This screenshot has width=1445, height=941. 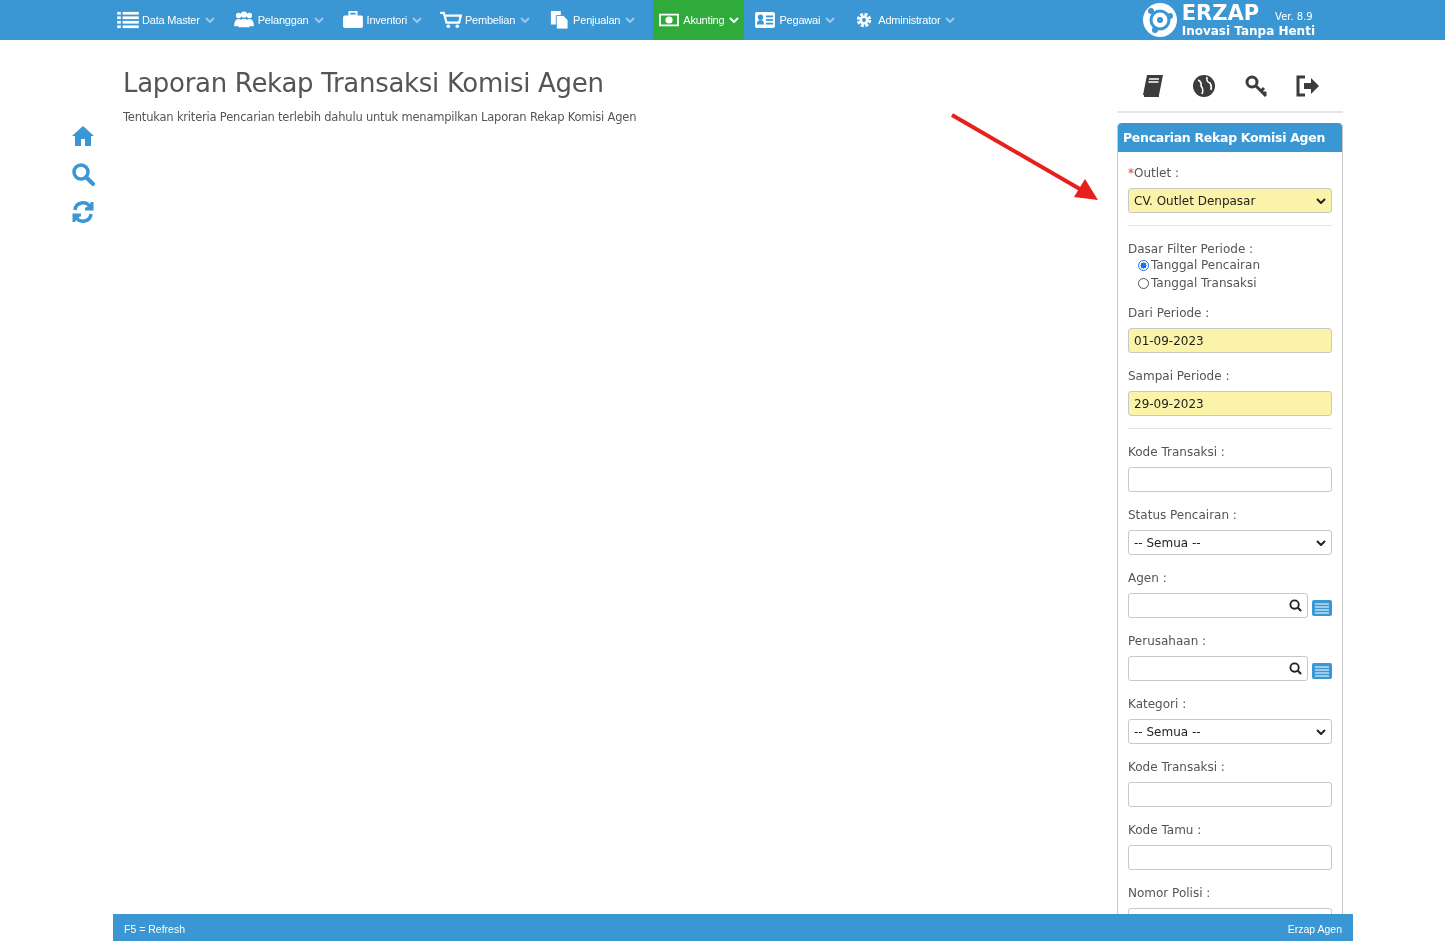 I want to click on briefcase-icon, so click(x=352, y=20).